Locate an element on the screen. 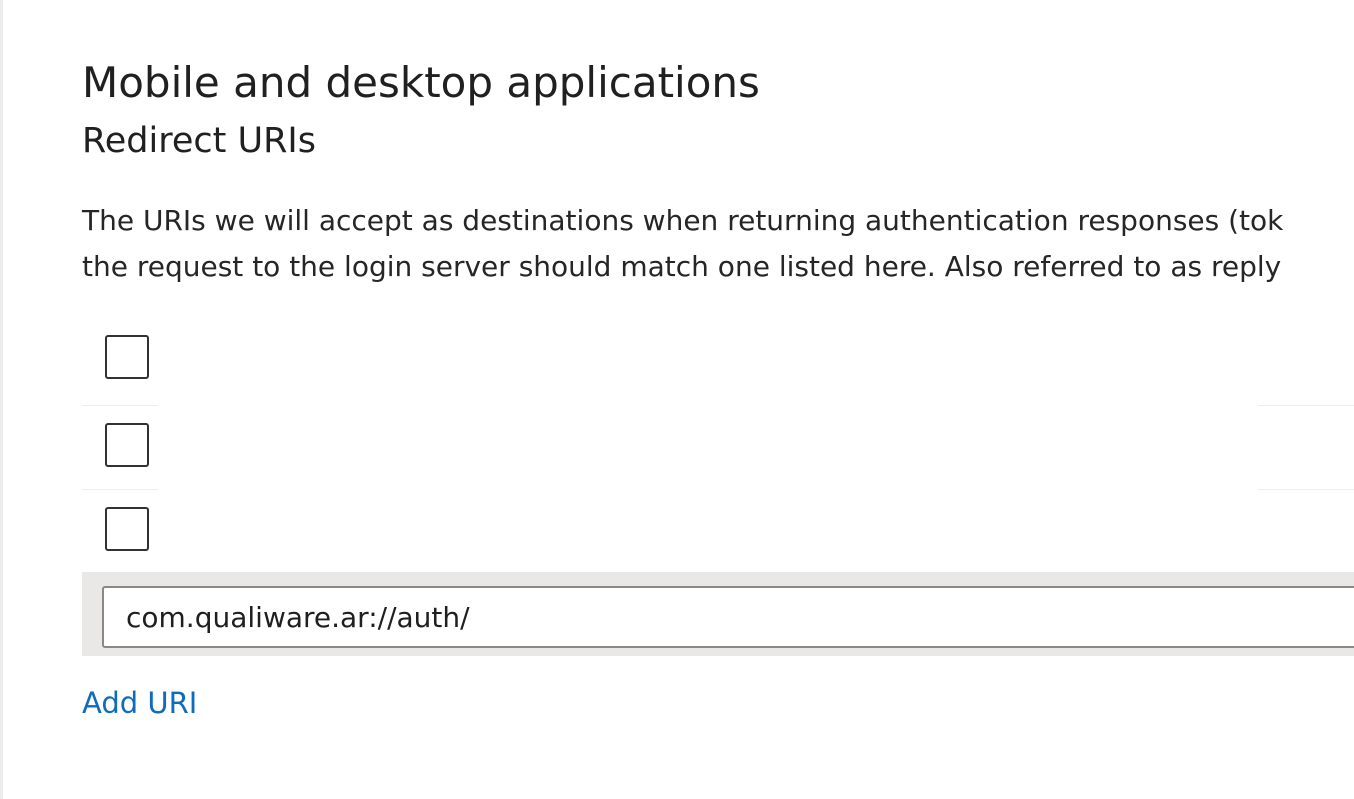 The image size is (1354, 799). redirect-uri-edit-row is located at coordinates (718, 614).